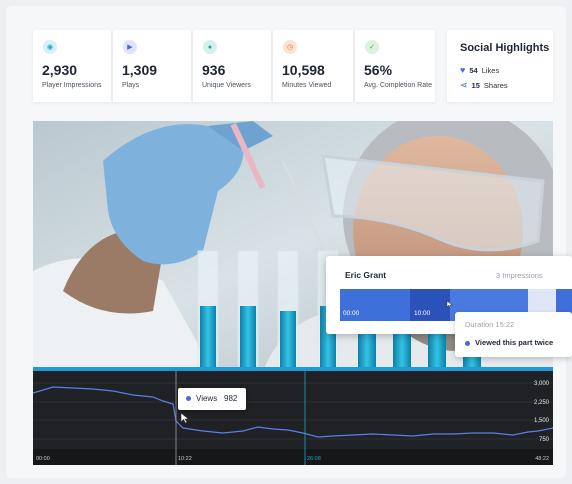  What do you see at coordinates (544, 440) in the screenshot?
I see `y-tick: 750` at bounding box center [544, 440].